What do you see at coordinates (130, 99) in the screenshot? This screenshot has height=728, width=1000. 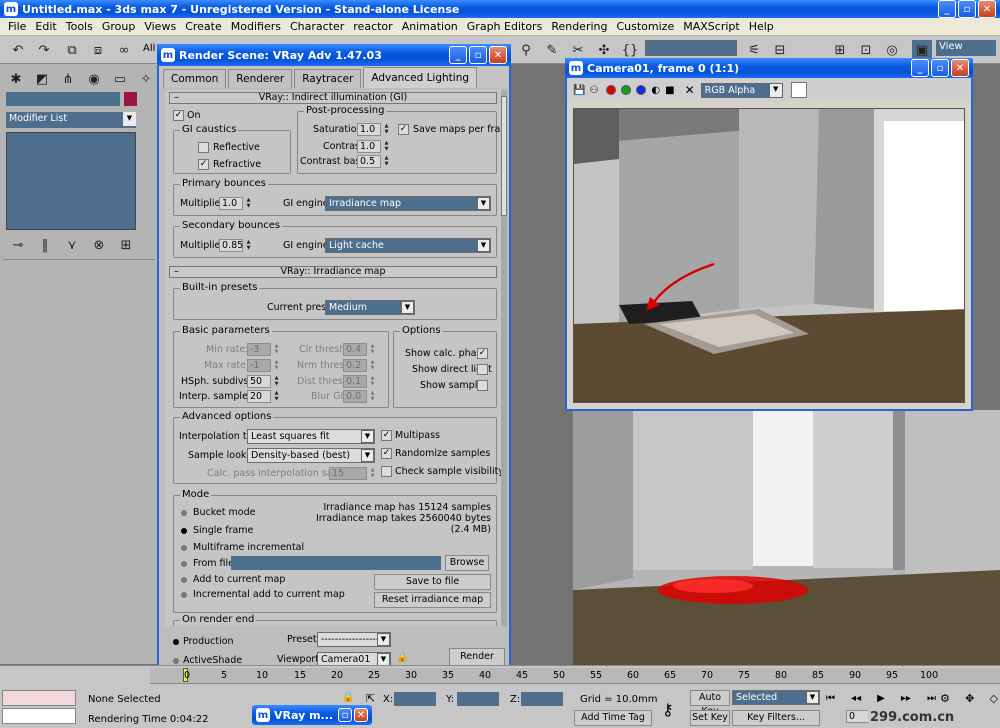 I see `object-color-swatch` at bounding box center [130, 99].